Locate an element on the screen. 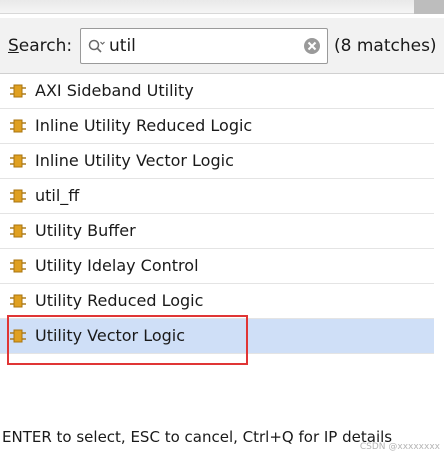 Image resolution: width=444 pixels, height=455 pixels. window-top-strip is located at coordinates (222, 7).